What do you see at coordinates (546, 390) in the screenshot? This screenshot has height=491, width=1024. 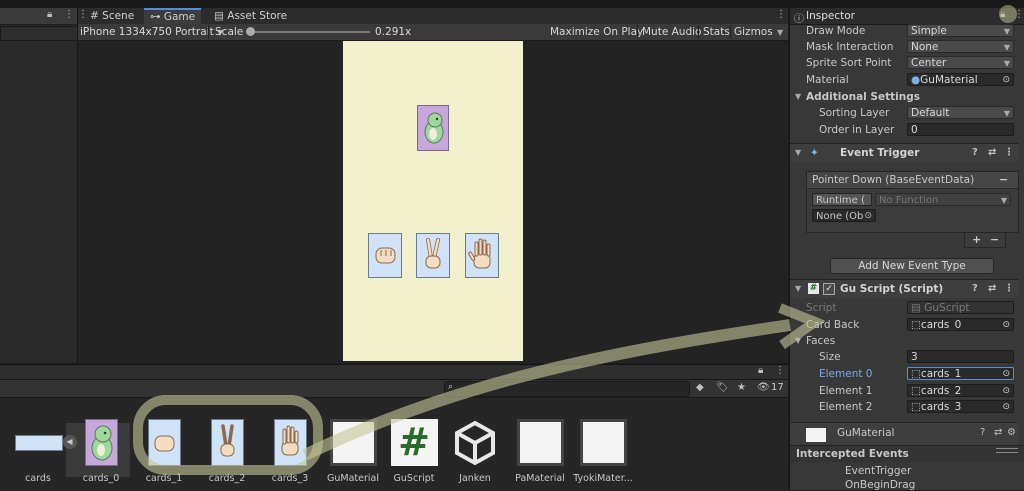 I see `annotation-arrow-line` at bounding box center [546, 390].